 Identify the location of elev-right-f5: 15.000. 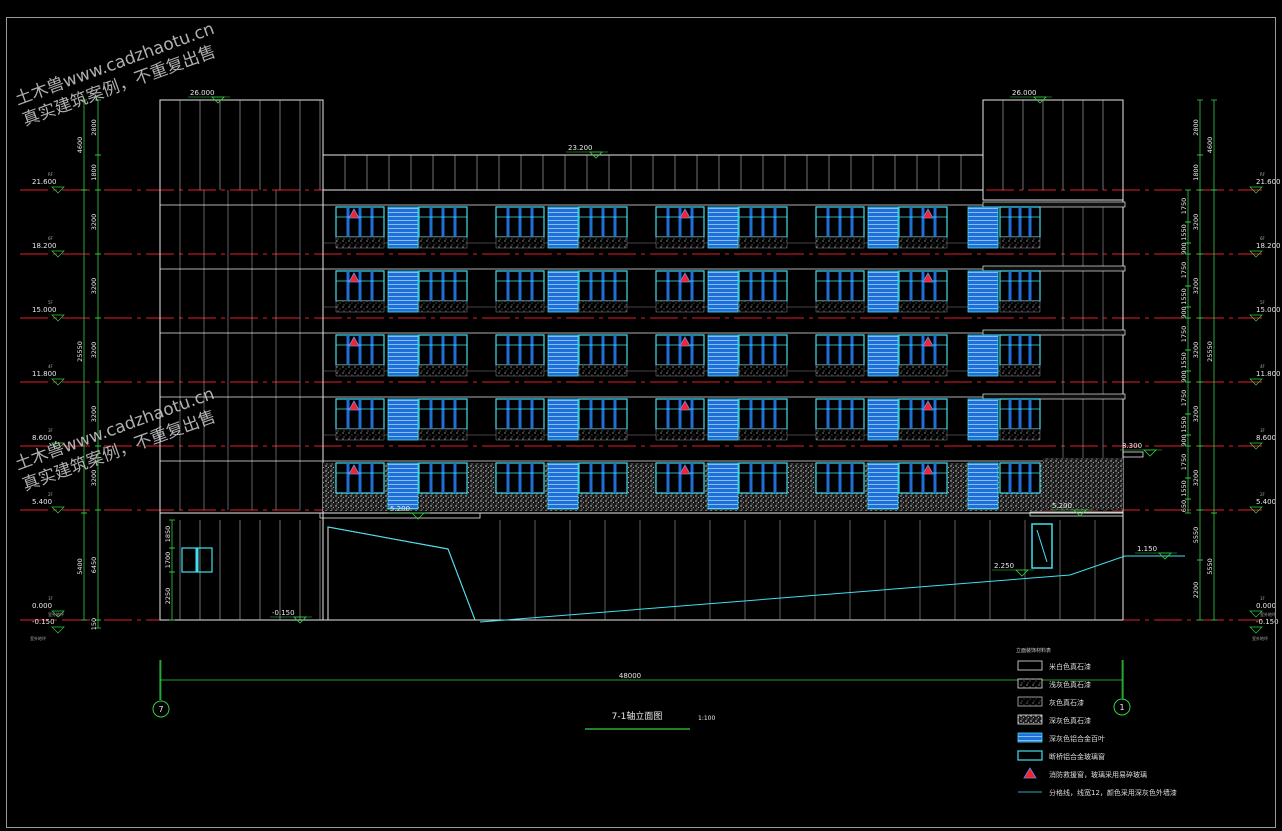
(1268, 310).